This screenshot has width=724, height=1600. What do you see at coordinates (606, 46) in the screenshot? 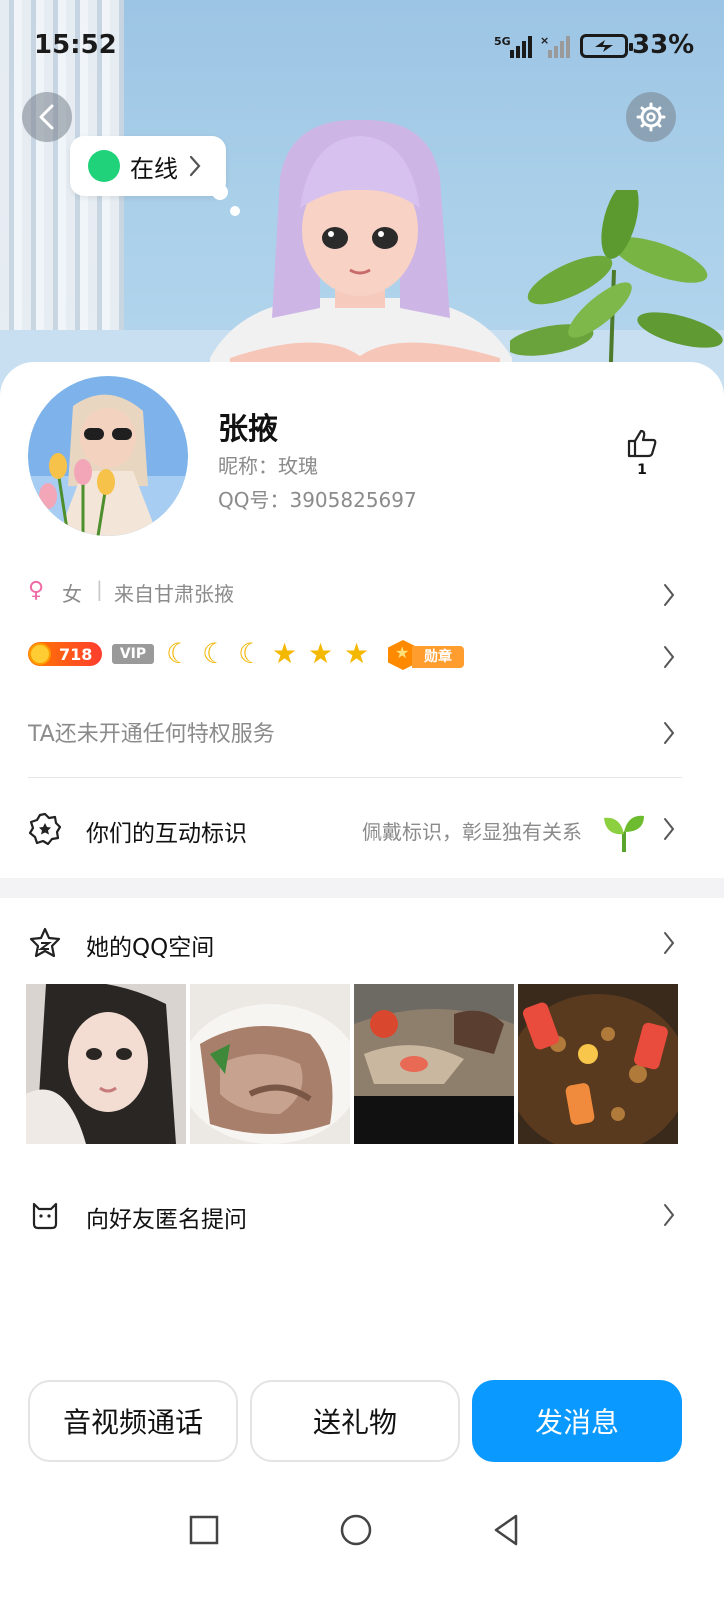
I see `battery-icon` at bounding box center [606, 46].